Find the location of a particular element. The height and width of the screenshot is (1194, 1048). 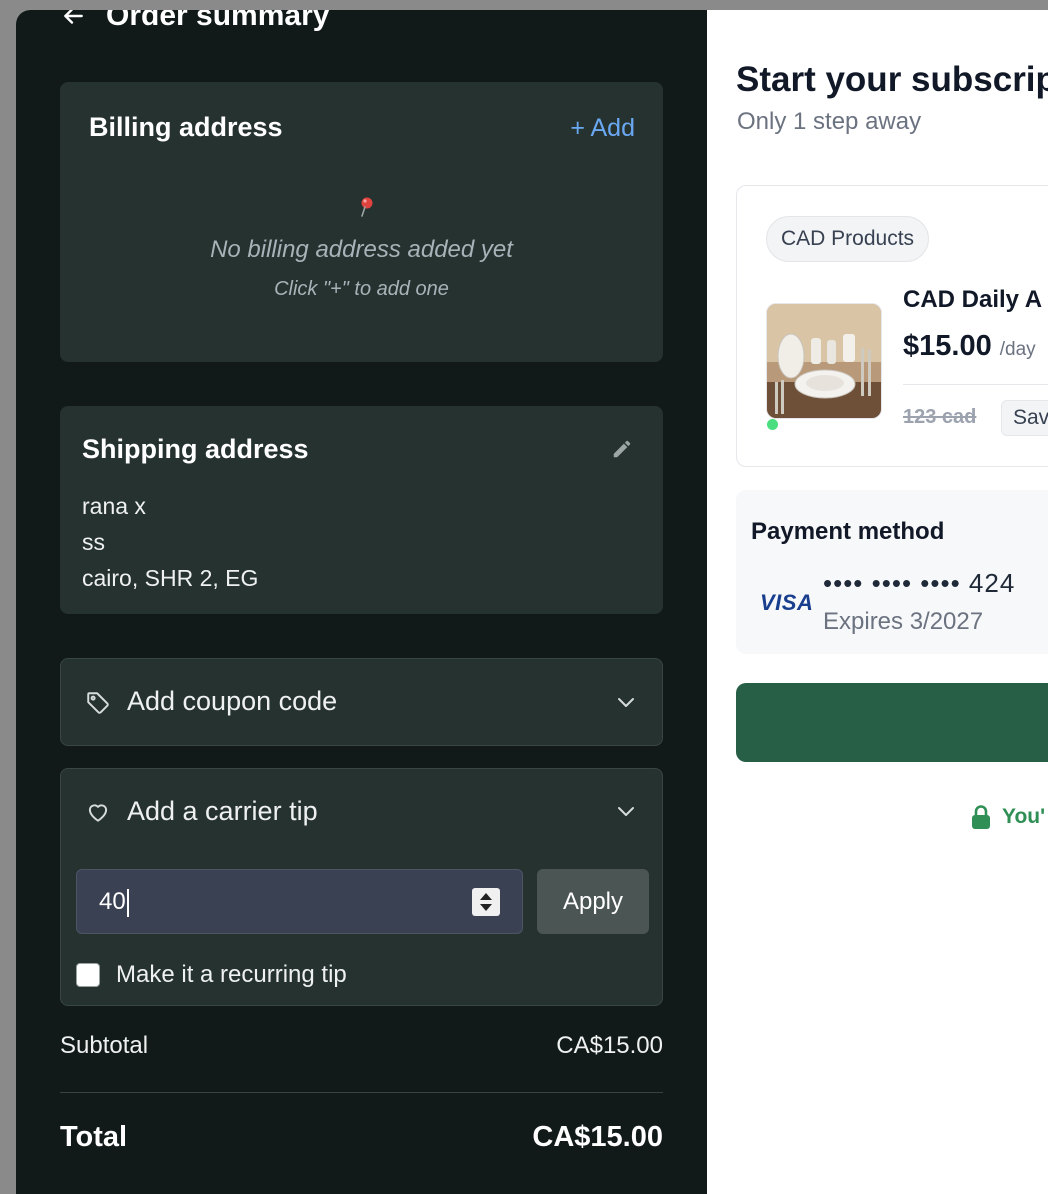

tip-amount-value: 40 is located at coordinates (112, 901).